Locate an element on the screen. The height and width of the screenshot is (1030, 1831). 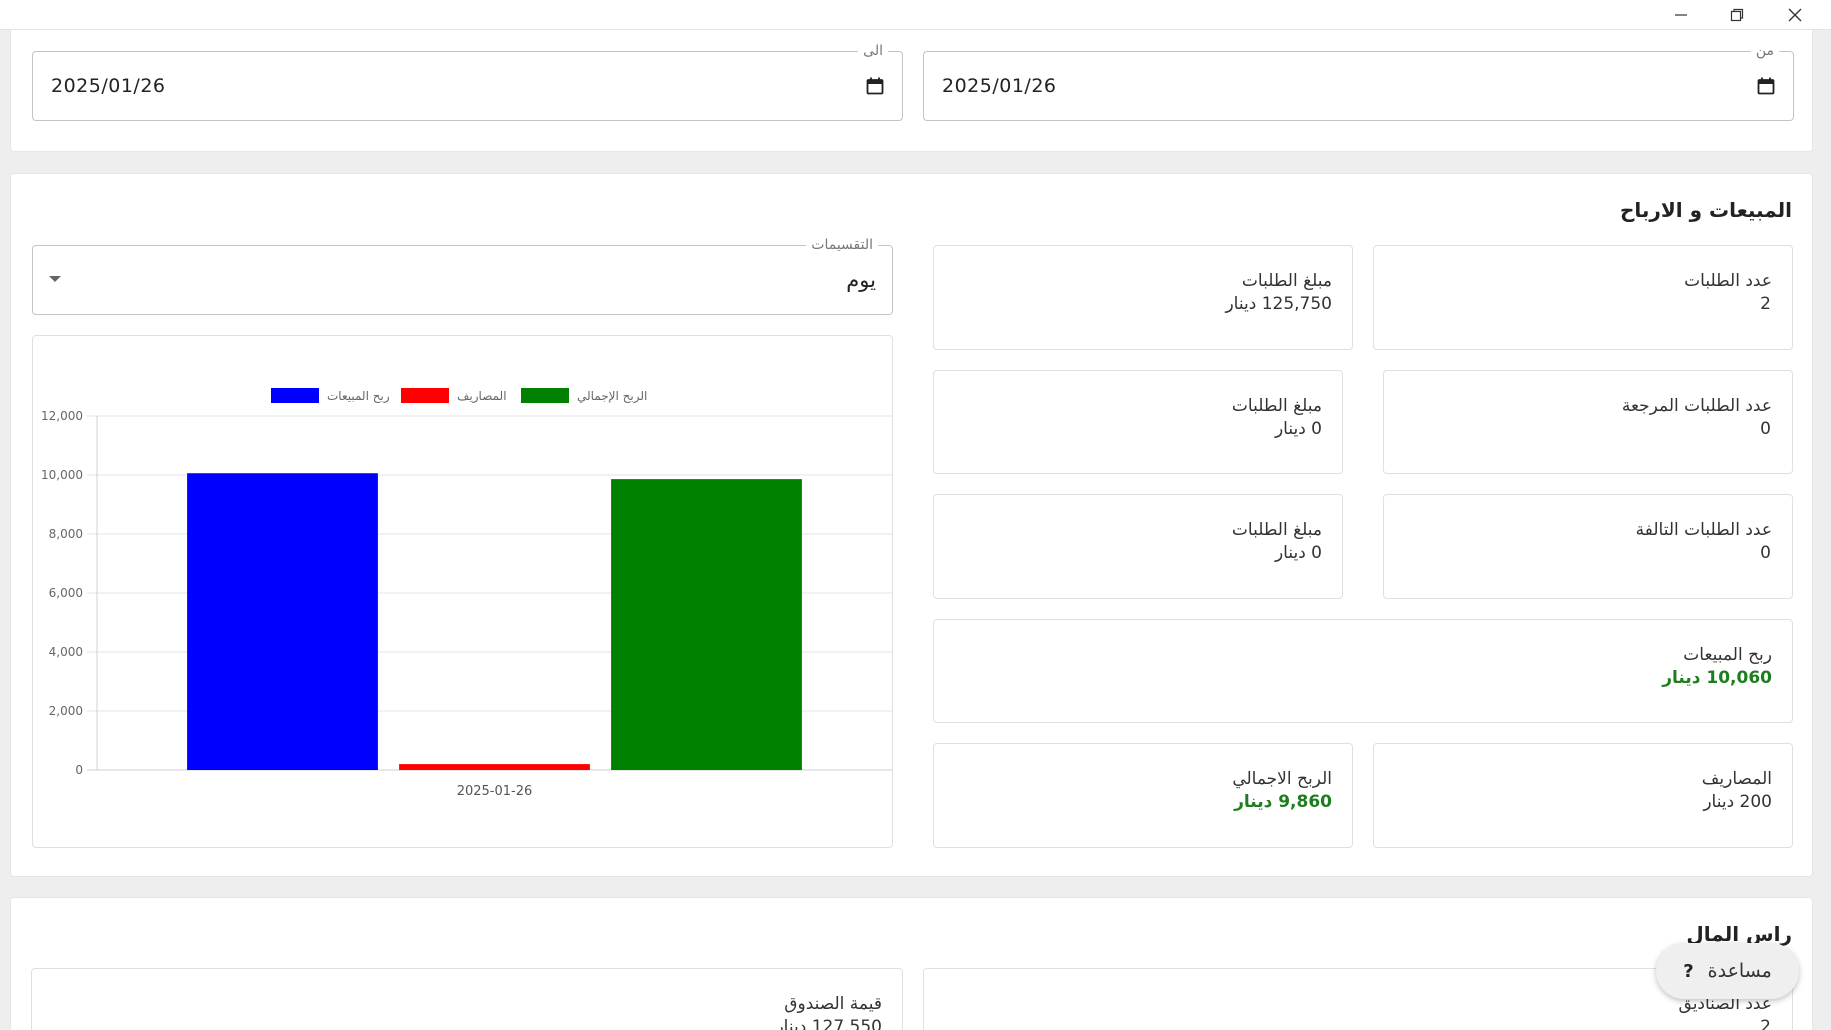
y-tick-label: 4,000 is located at coordinates (66, 652).